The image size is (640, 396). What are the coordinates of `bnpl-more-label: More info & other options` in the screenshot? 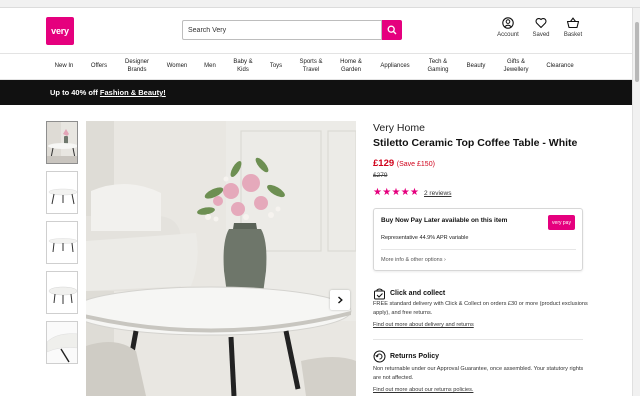 It's located at (412, 260).